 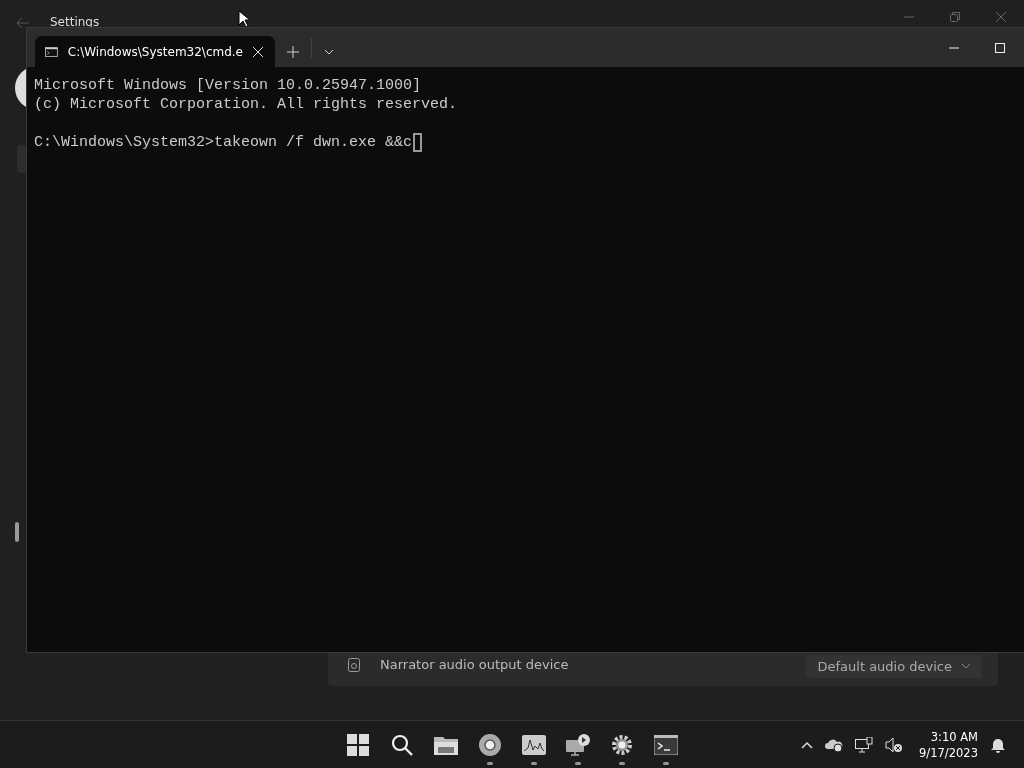 I want to click on scrollbar-thumb, so click(x=17, y=532).